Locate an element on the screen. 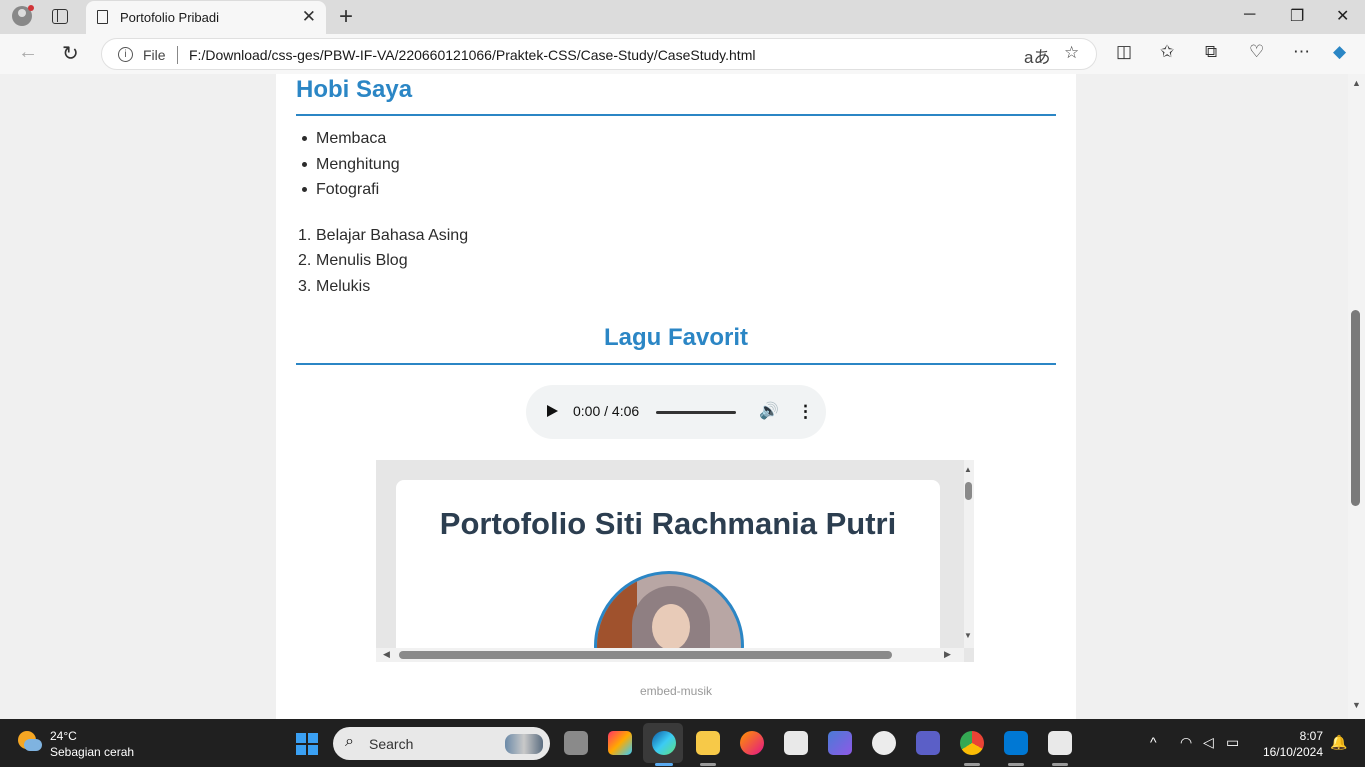  volume-icon: 🔊 is located at coordinates (769, 411).